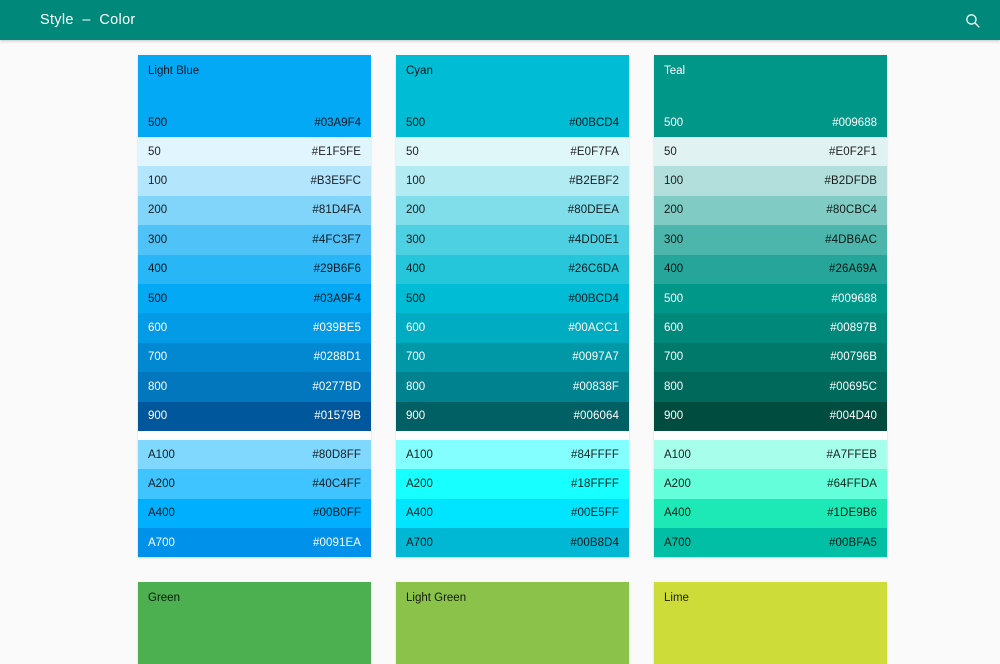  Describe the element at coordinates (436, 598) in the screenshot. I see `palette-name: Light Green` at that location.